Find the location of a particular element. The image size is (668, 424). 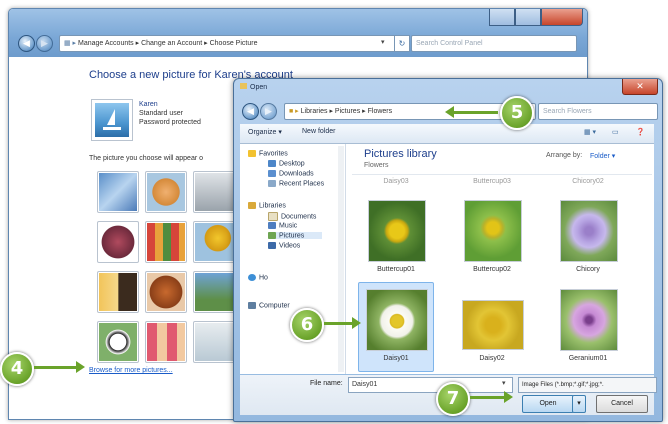

downloads-icon is located at coordinates (272, 173).